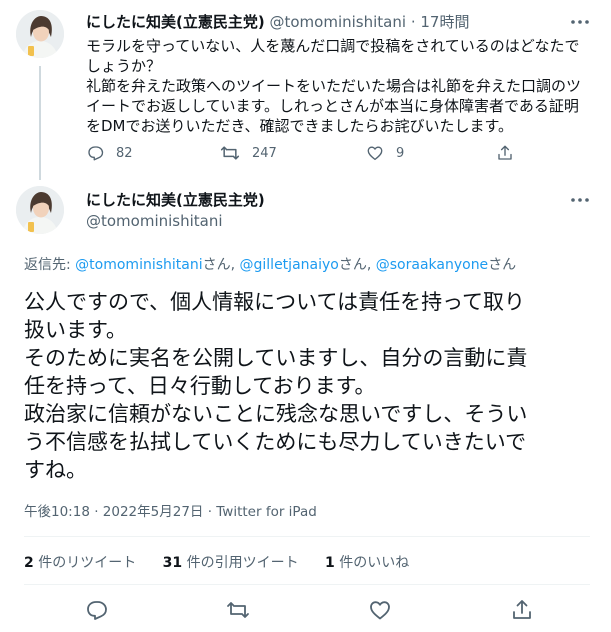  What do you see at coordinates (124, 66) in the screenshot?
I see `tweet-text-line: しょうか？` at bounding box center [124, 66].